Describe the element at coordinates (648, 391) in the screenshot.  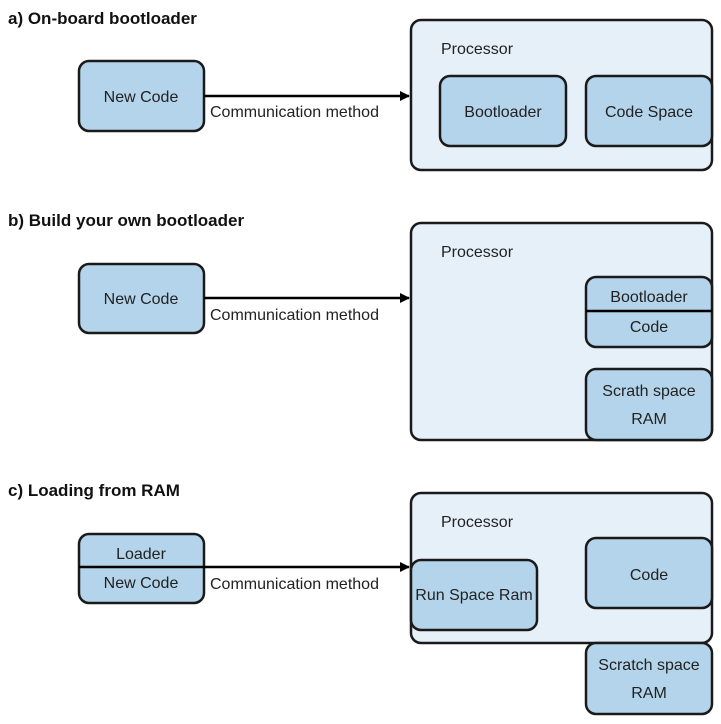
I see `scratch-label-line1: Scrath space` at that location.